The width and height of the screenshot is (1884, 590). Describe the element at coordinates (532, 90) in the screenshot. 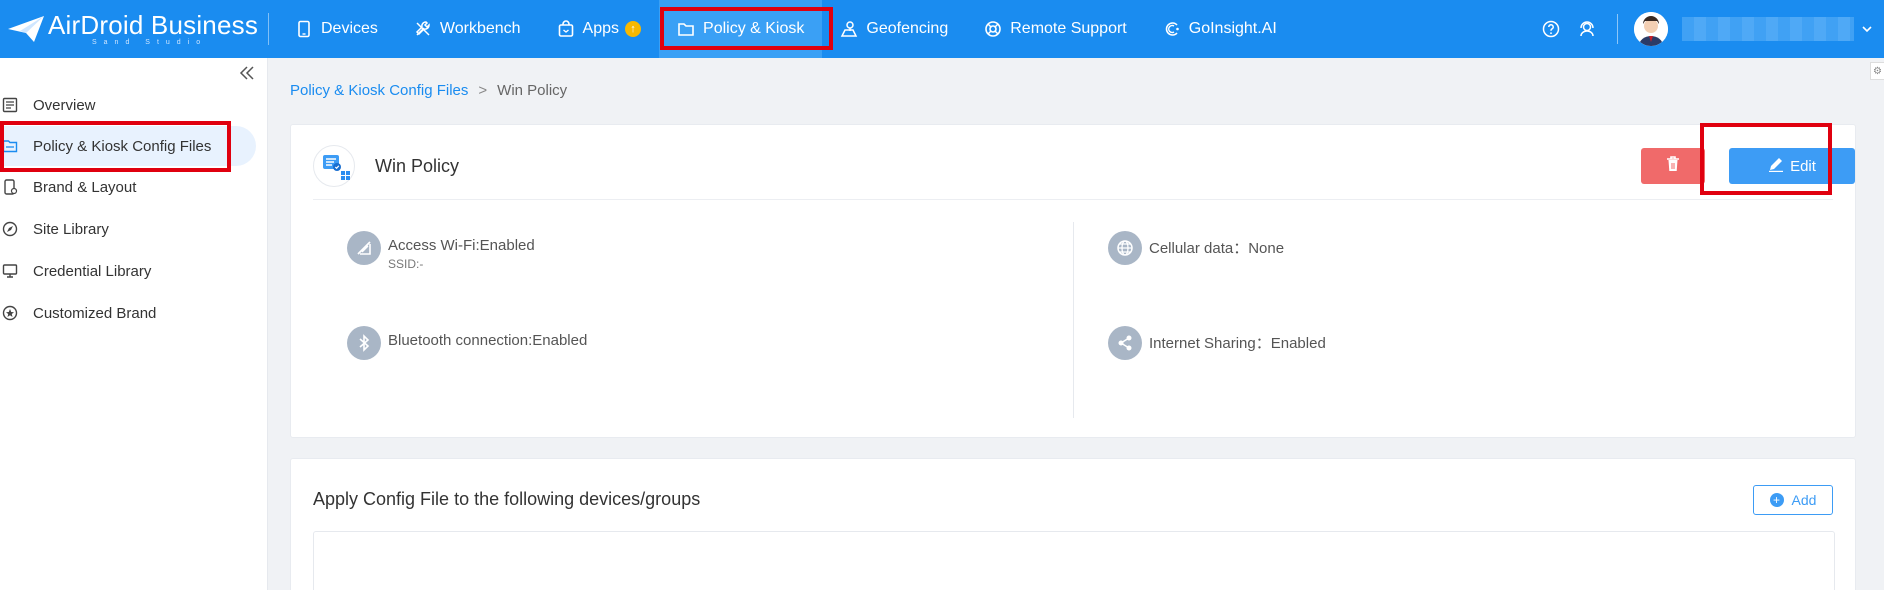

I see `breadcrumb-current: Win Policy` at that location.